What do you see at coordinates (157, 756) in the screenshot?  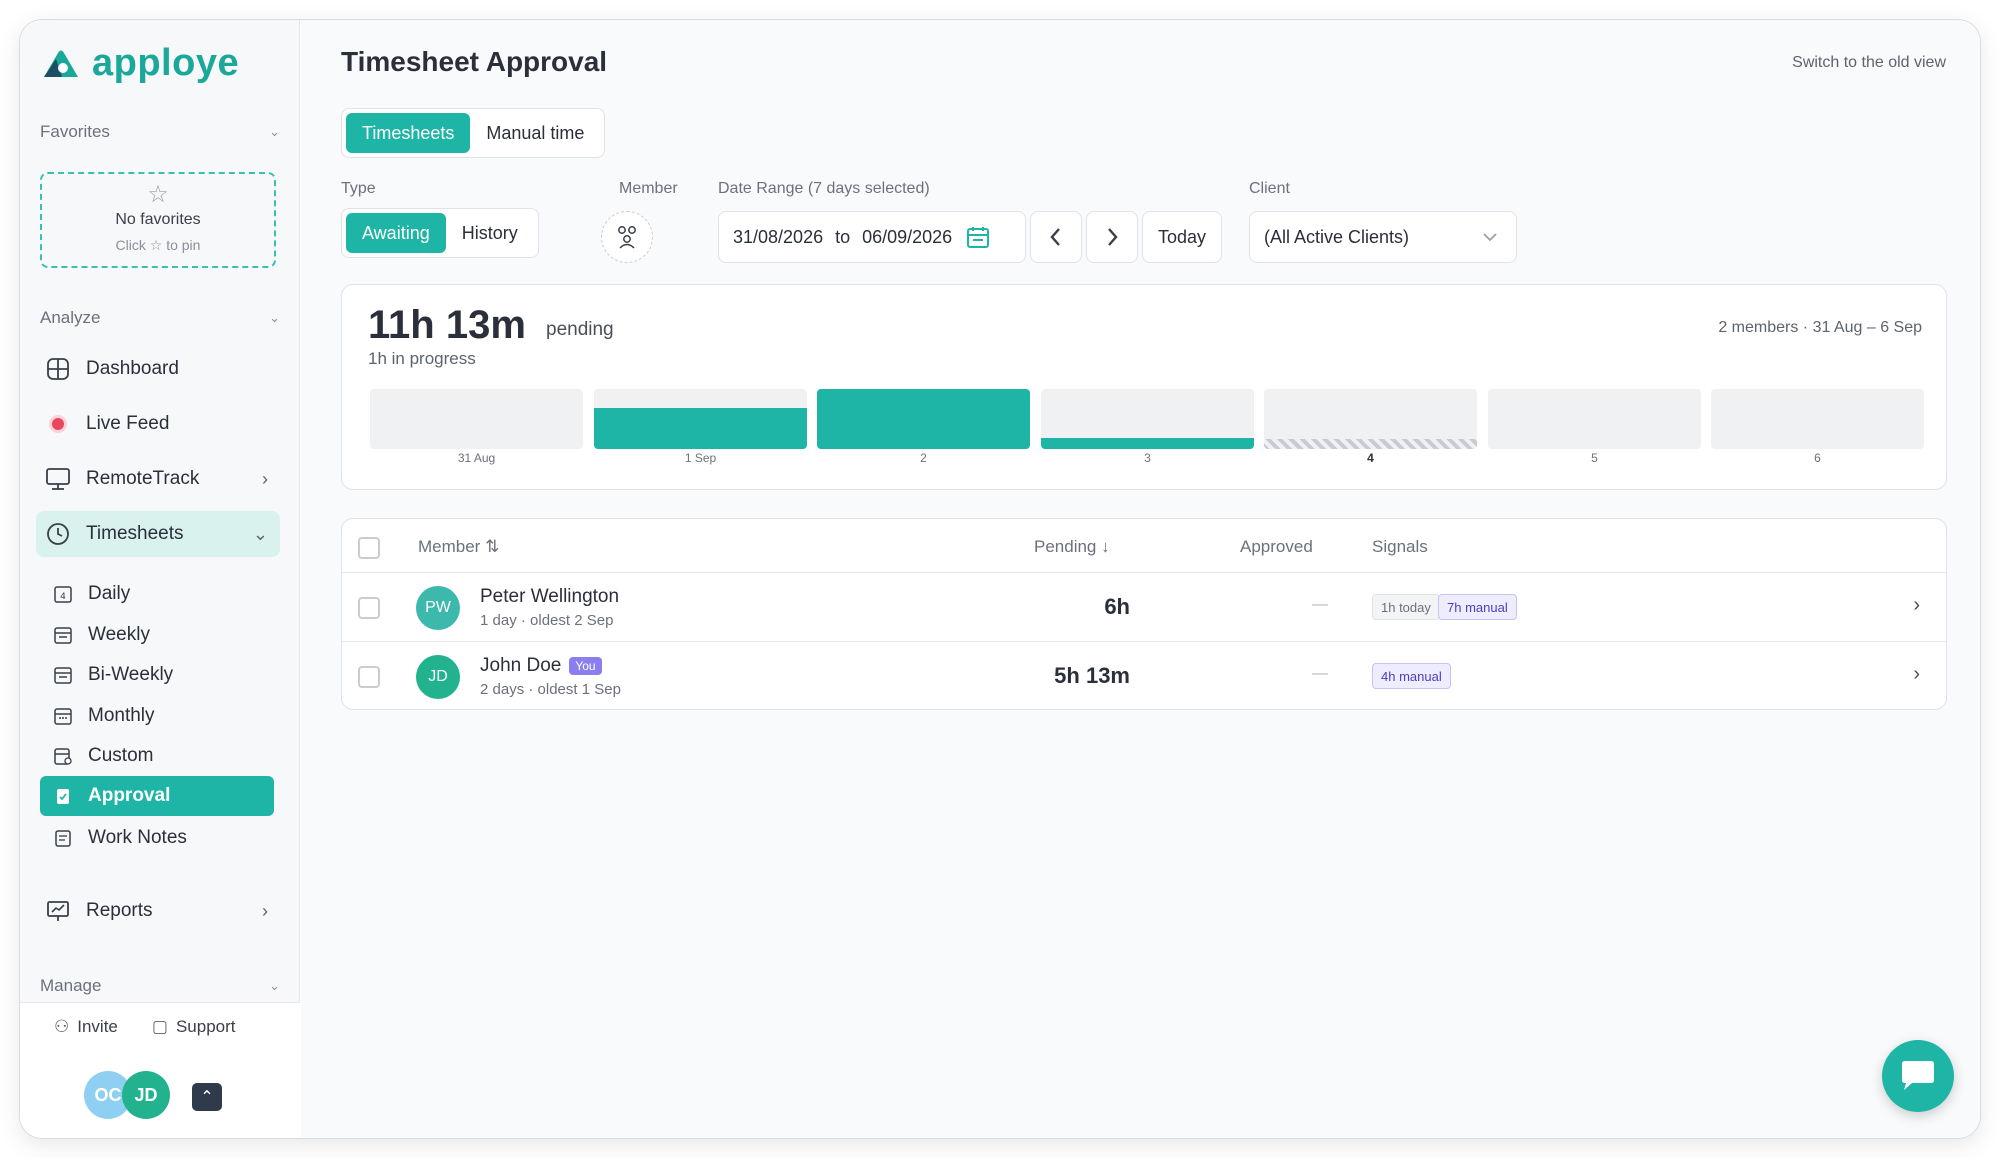 I see `sidebar-subitem-custom: Custom` at bounding box center [157, 756].